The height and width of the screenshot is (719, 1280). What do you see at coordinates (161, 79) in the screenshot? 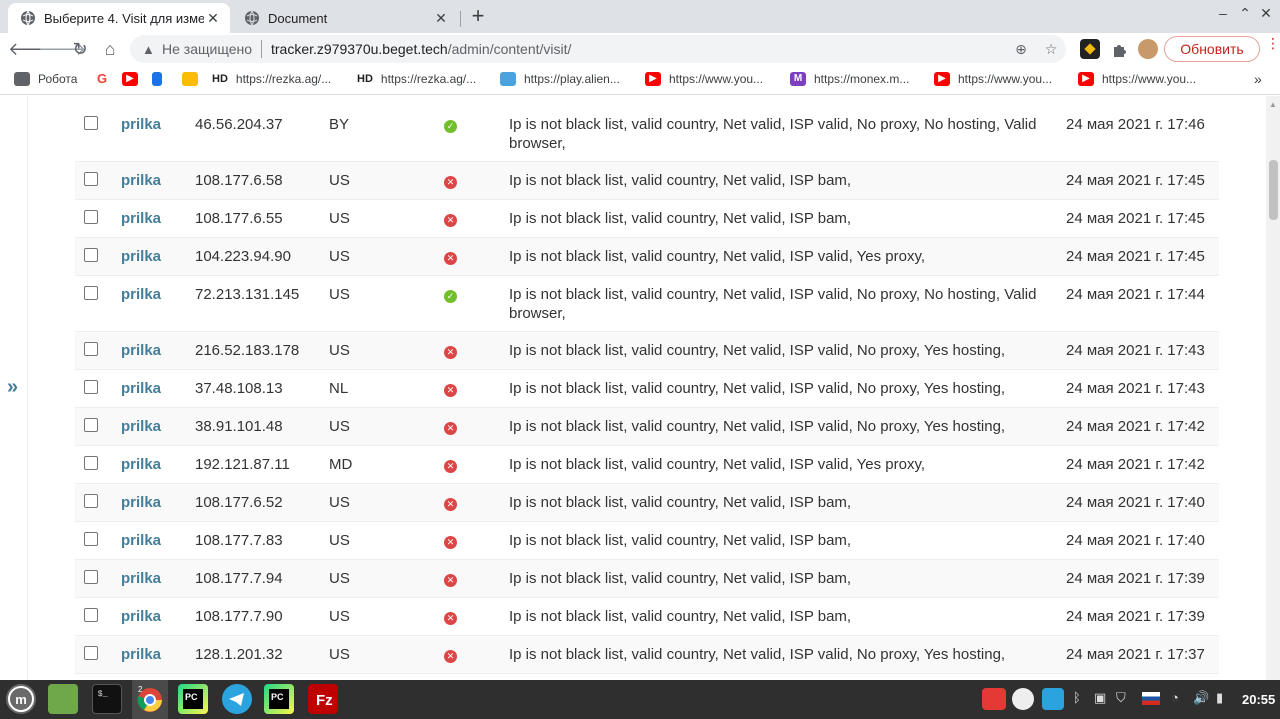
I see `bookmark-phone` at bounding box center [161, 79].